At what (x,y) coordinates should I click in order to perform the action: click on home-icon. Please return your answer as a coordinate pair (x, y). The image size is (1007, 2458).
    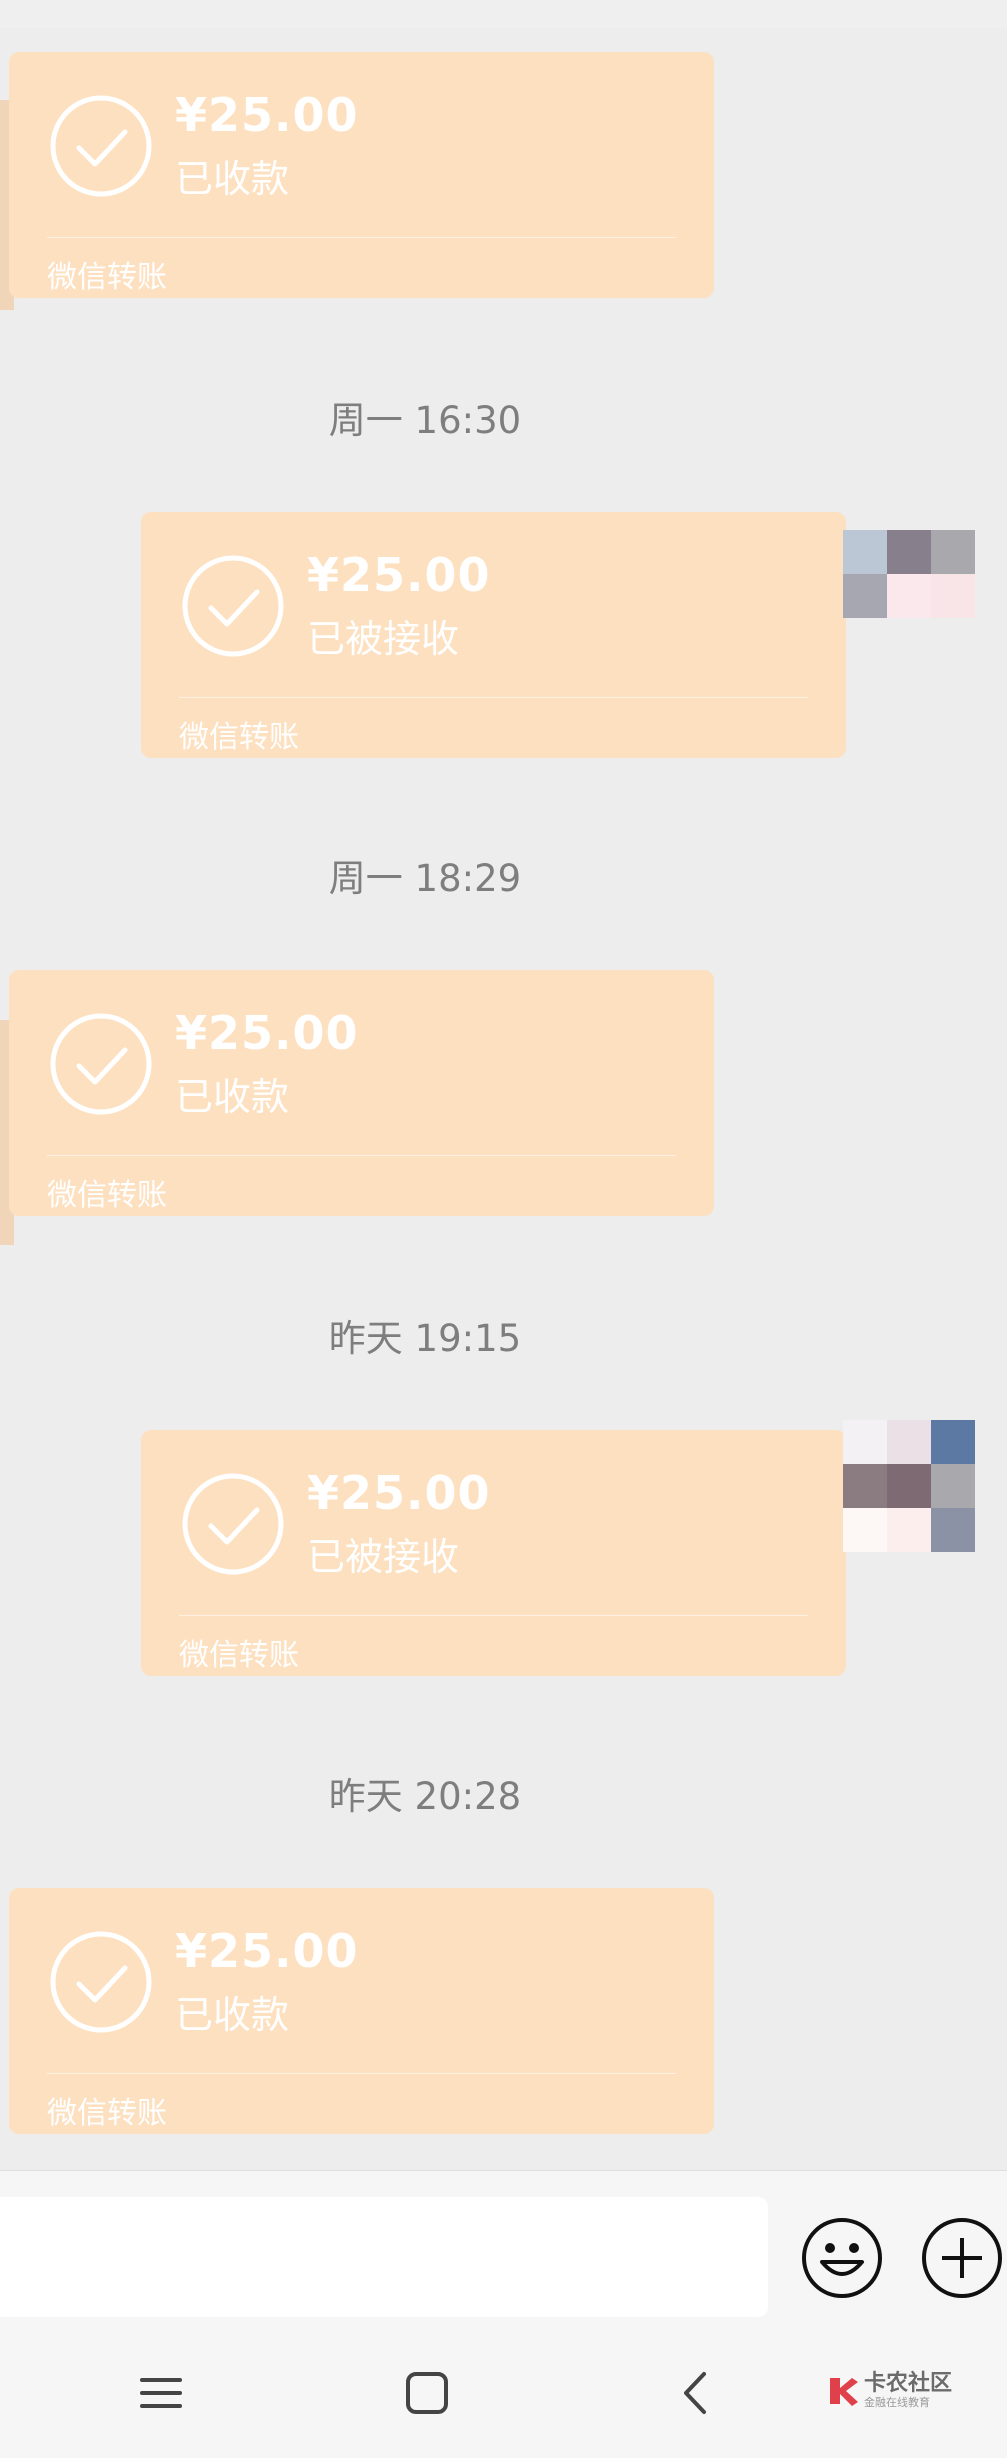
    Looking at the image, I should click on (427, 2393).